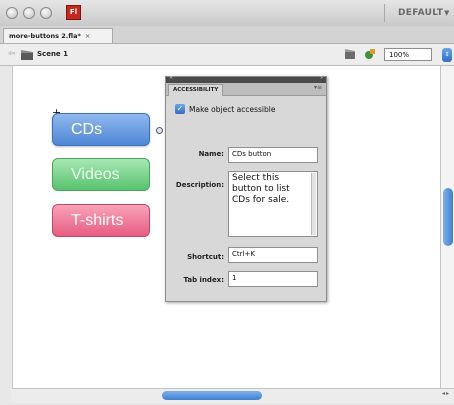 The image size is (454, 405). I want to click on shortcut-label: Shortcut:, so click(205, 257).